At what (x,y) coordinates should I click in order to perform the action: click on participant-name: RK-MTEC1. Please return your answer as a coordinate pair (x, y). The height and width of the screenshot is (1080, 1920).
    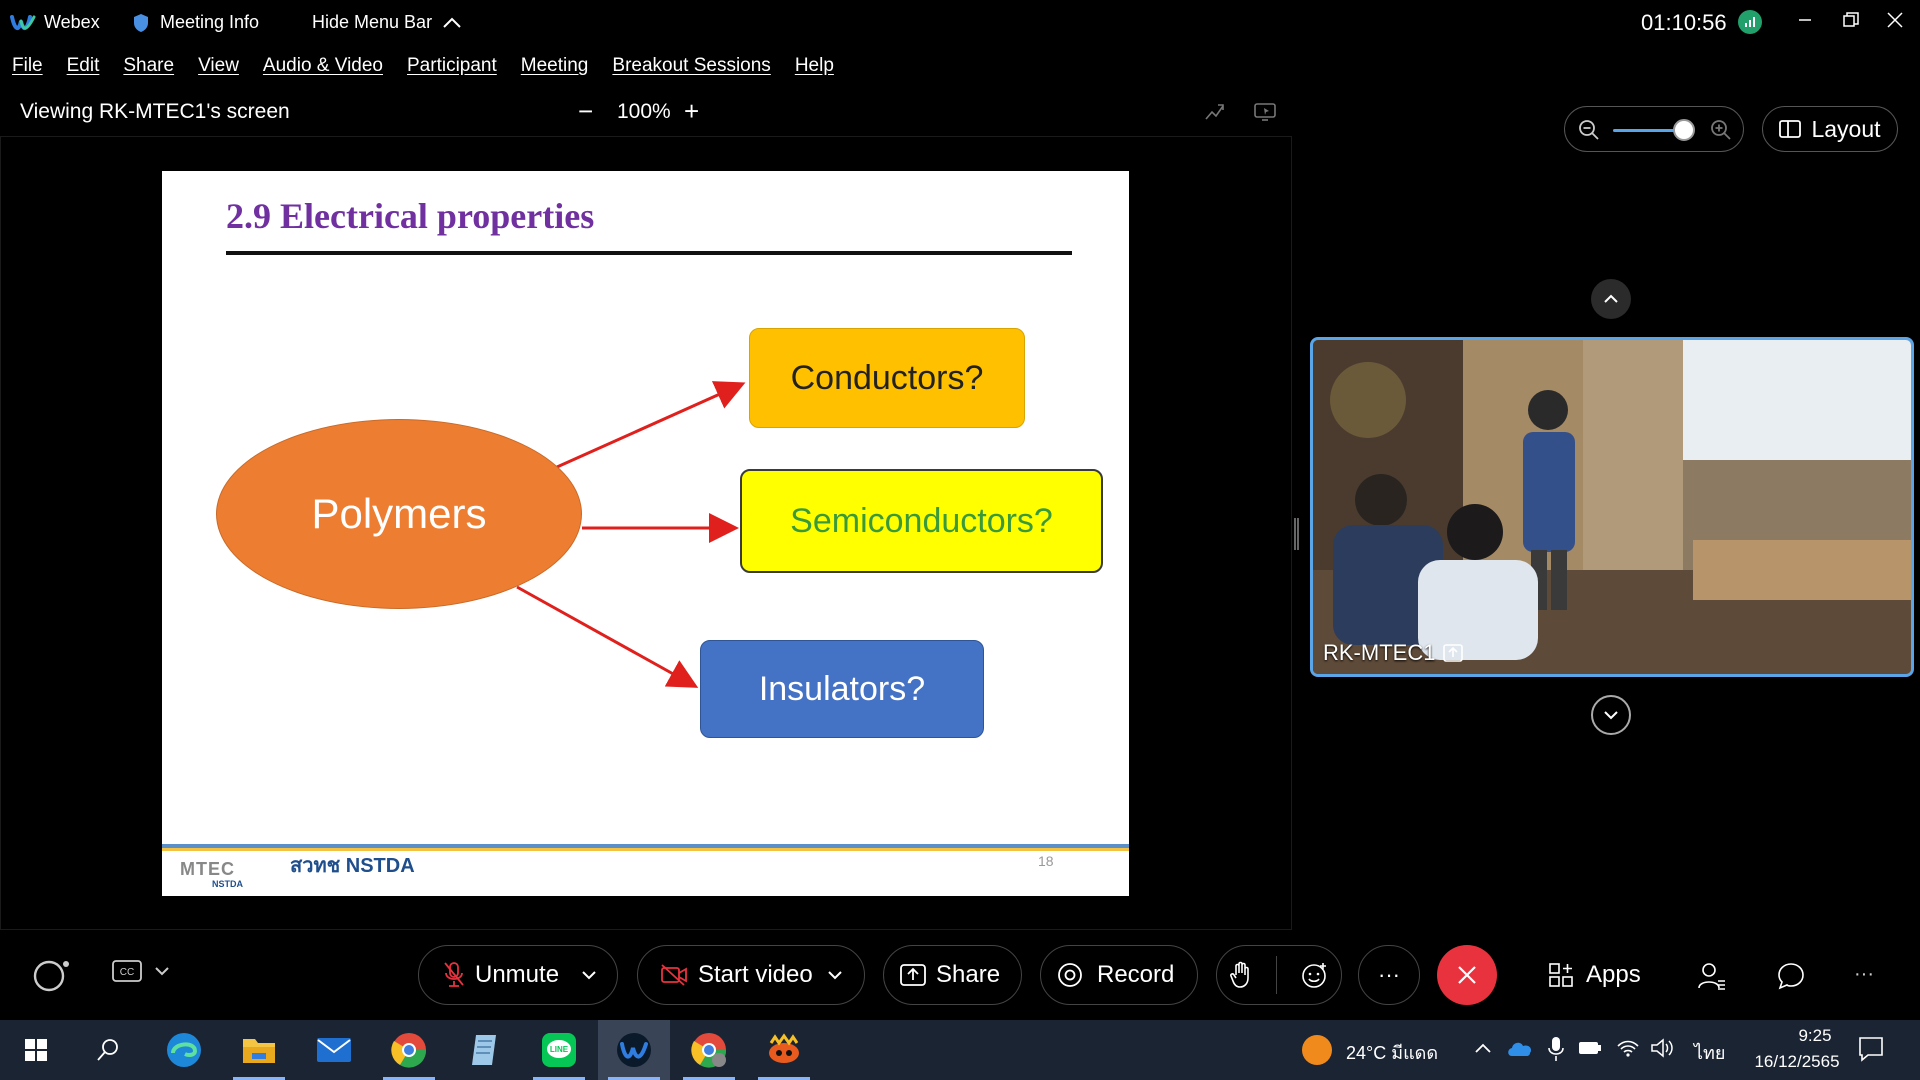
    Looking at the image, I should click on (1379, 652).